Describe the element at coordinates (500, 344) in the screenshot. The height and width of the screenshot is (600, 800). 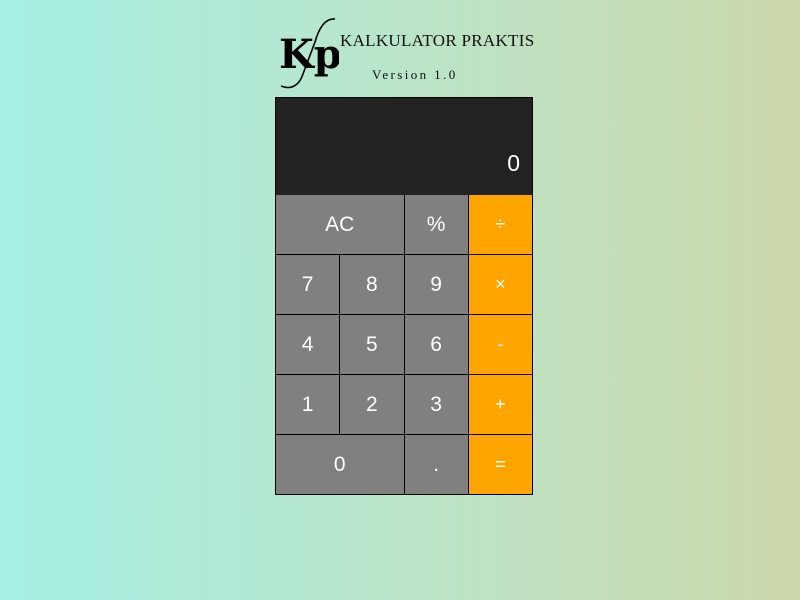
I see `subtract-button: -` at that location.